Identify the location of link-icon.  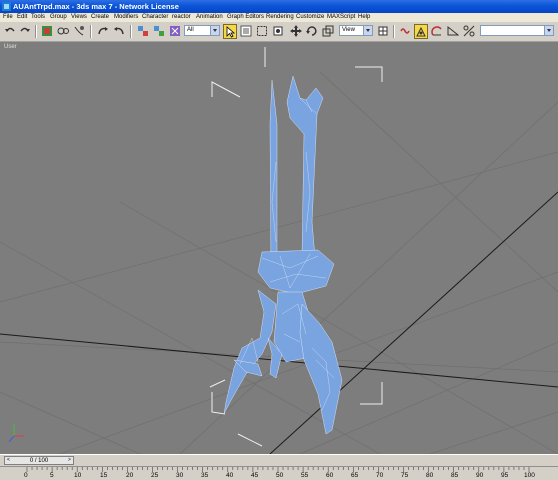
(143, 31).